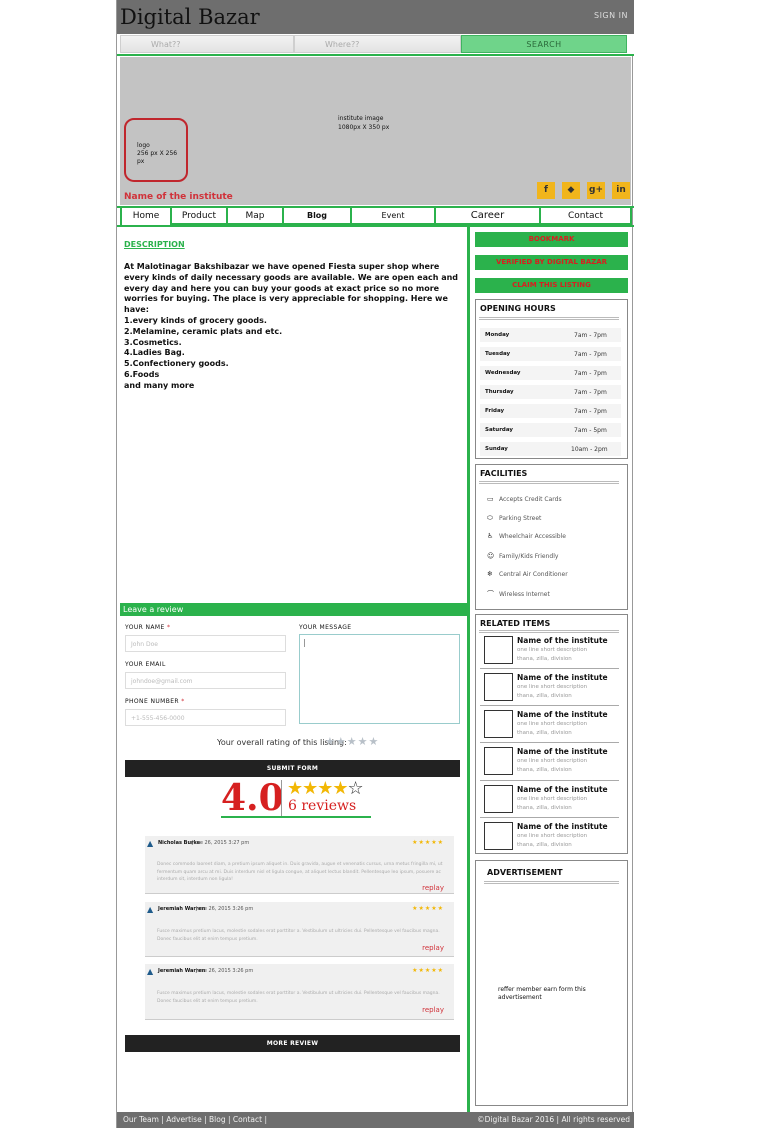 The width and height of the screenshot is (776, 1129). What do you see at coordinates (292, 1043) in the screenshot?
I see `more-review-button: MORE REVIEW` at bounding box center [292, 1043].